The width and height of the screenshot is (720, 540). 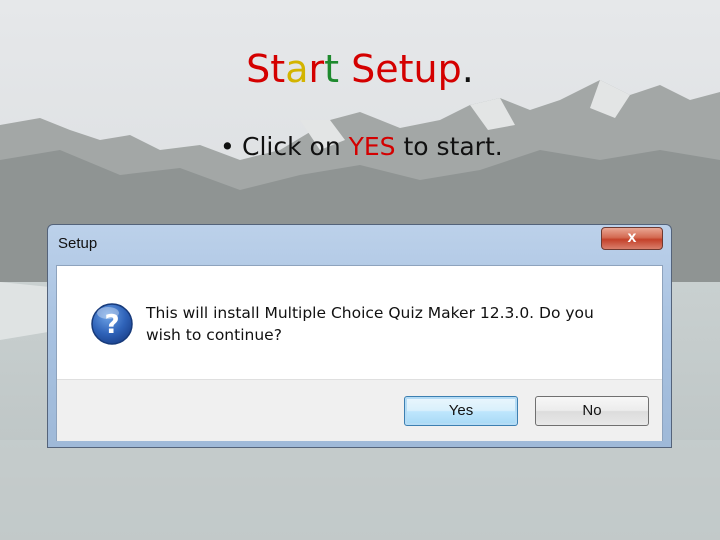 What do you see at coordinates (295, 146) in the screenshot?
I see `bullet-prefix: Click on` at bounding box center [295, 146].